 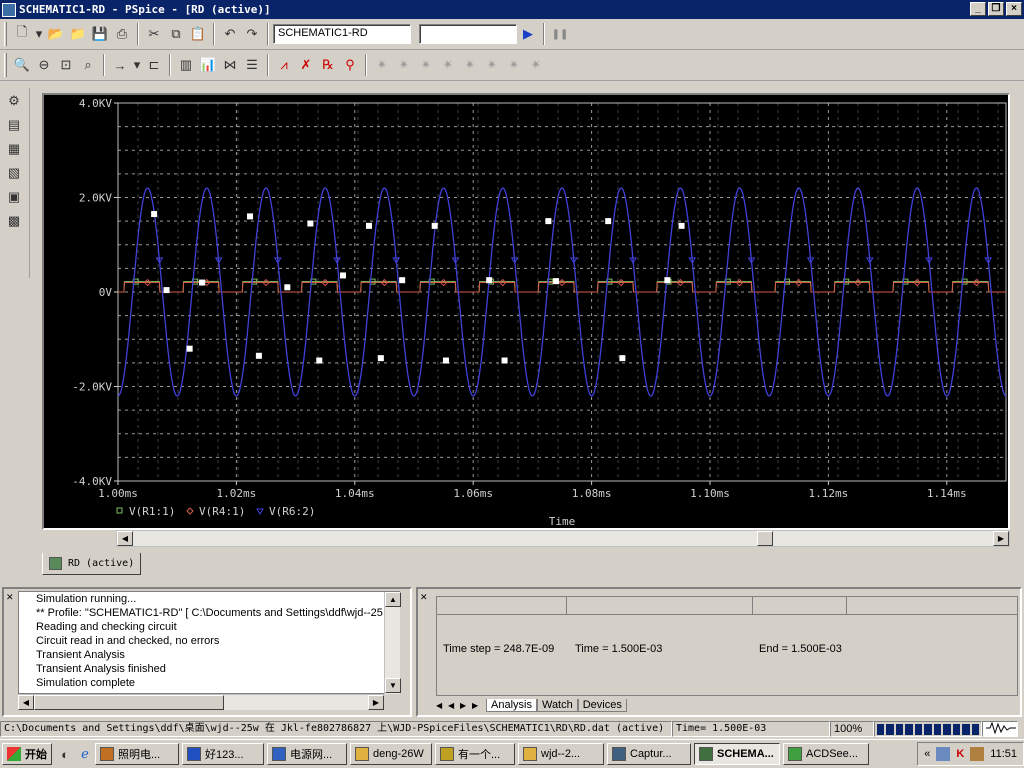 What do you see at coordinates (393, 685) in the screenshot?
I see `output-scroll-down: ▼` at bounding box center [393, 685].